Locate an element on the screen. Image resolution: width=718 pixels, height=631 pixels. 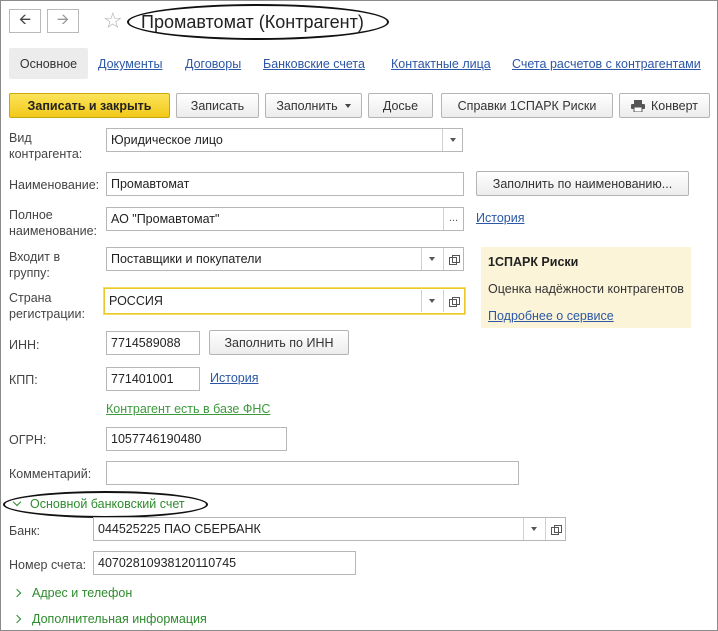
inn-label: ИНН: is located at coordinates (24, 345).